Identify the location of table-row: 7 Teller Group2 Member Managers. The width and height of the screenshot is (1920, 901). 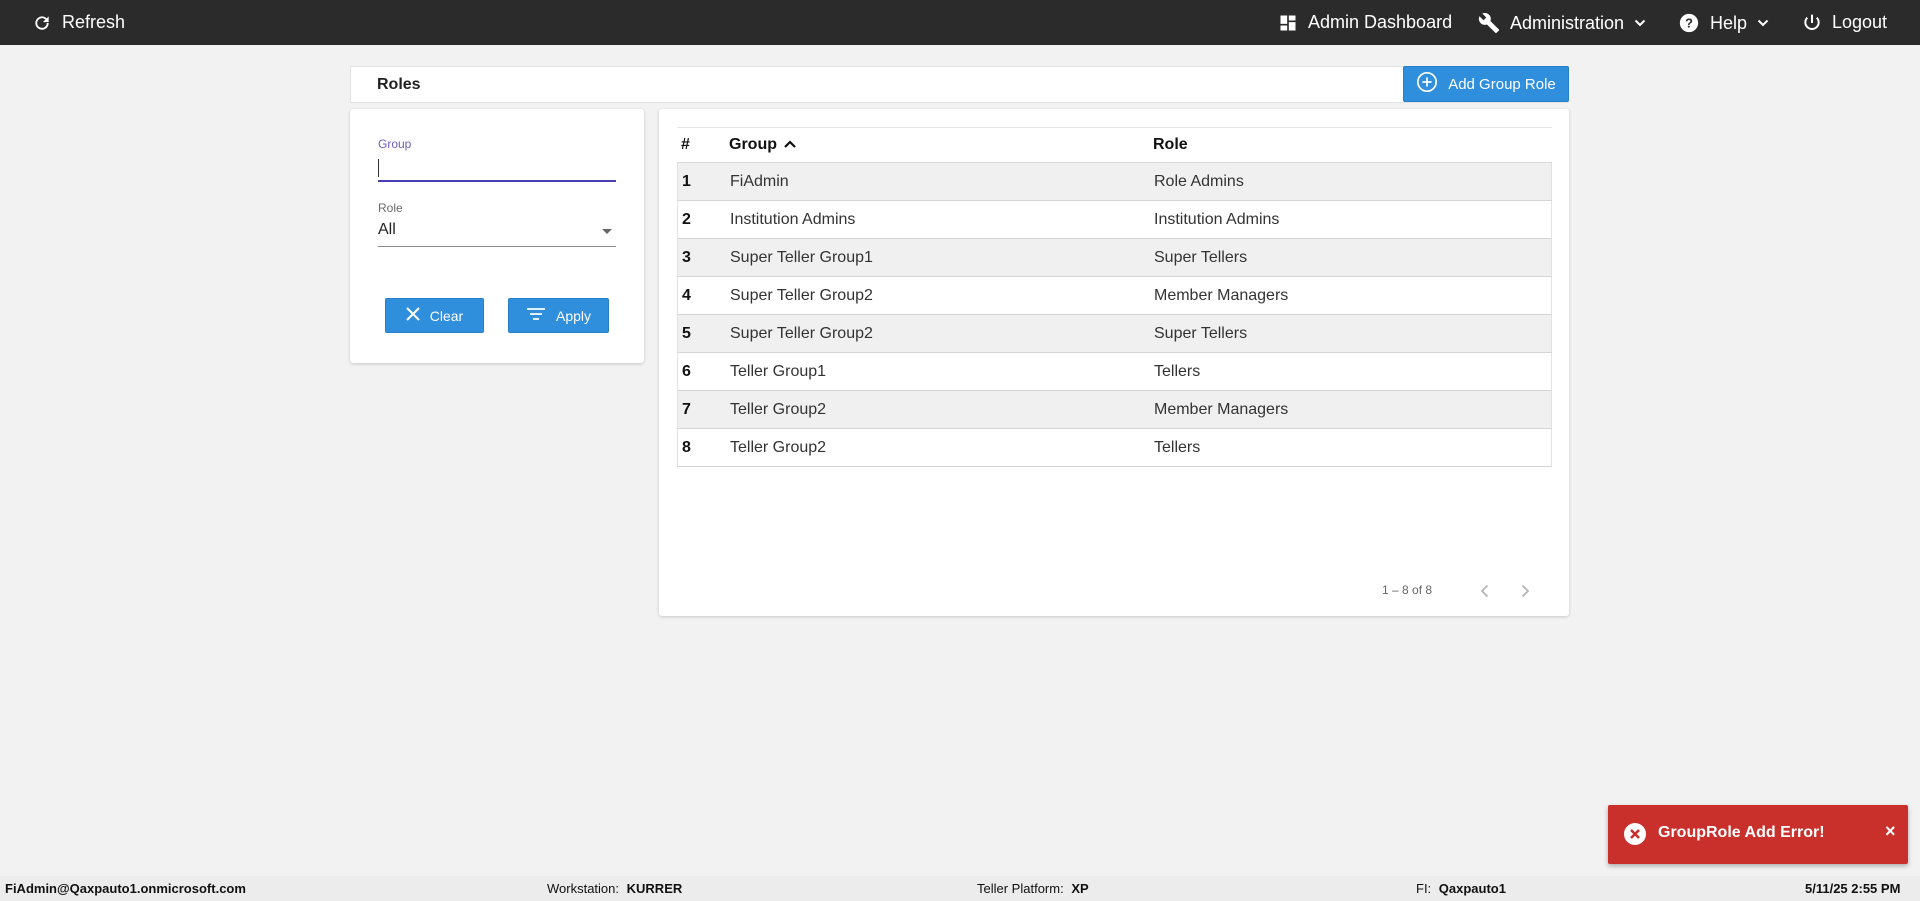
(1114, 410).